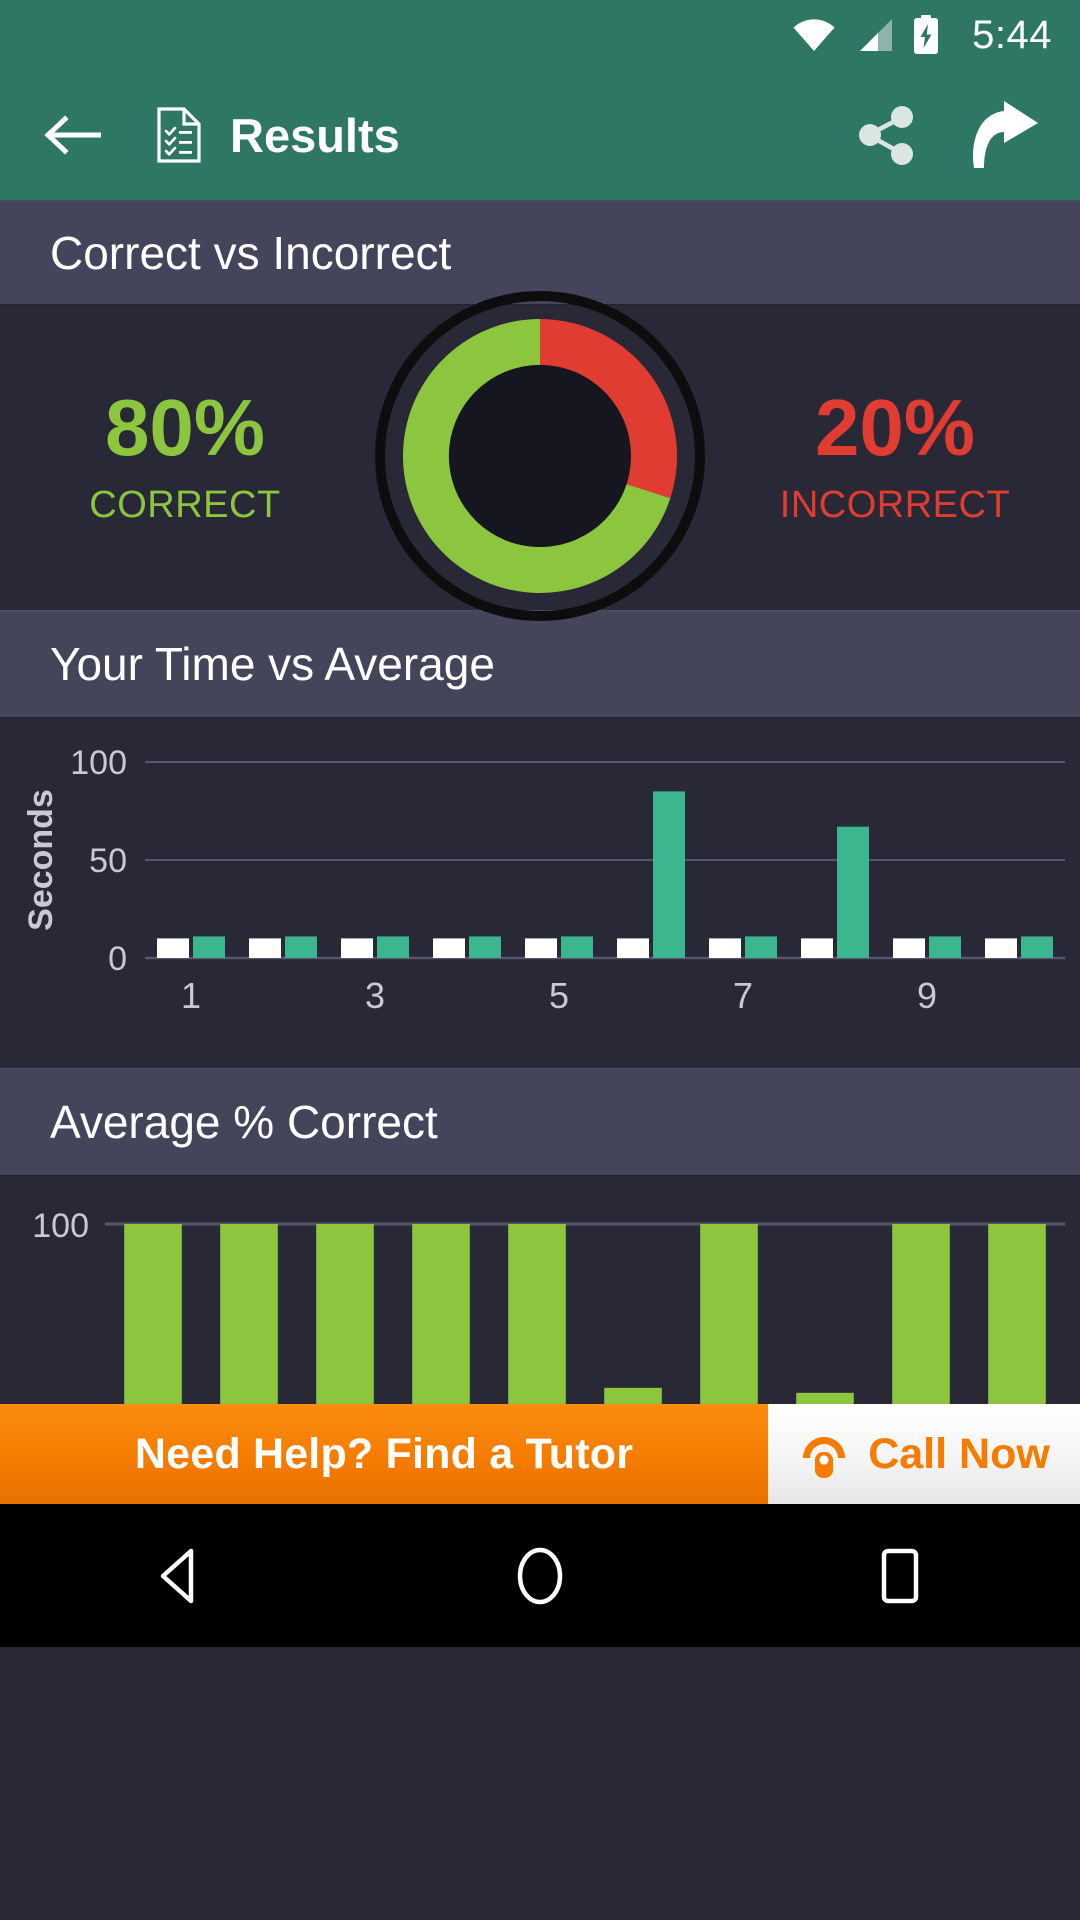 The height and width of the screenshot is (1920, 1080). Describe the element at coordinates (559, 995) in the screenshot. I see `x-axis-tick-label: 5` at that location.